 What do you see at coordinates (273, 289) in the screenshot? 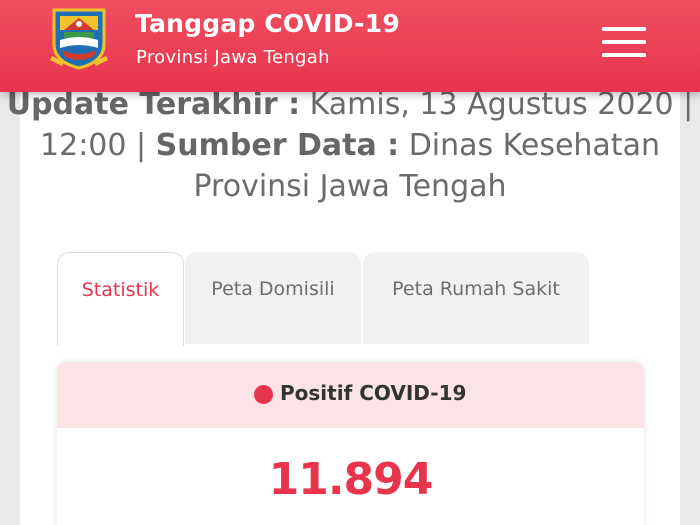
I see `tab-label: Peta Domisili` at bounding box center [273, 289].